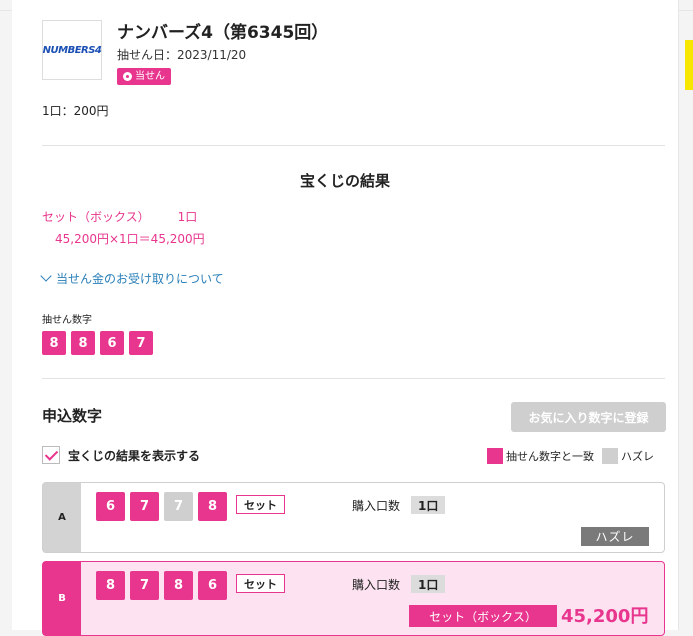 This screenshot has width=693, height=636. Describe the element at coordinates (67, 320) in the screenshot. I see `drawn-numbers-label: 抽せん数字` at that location.